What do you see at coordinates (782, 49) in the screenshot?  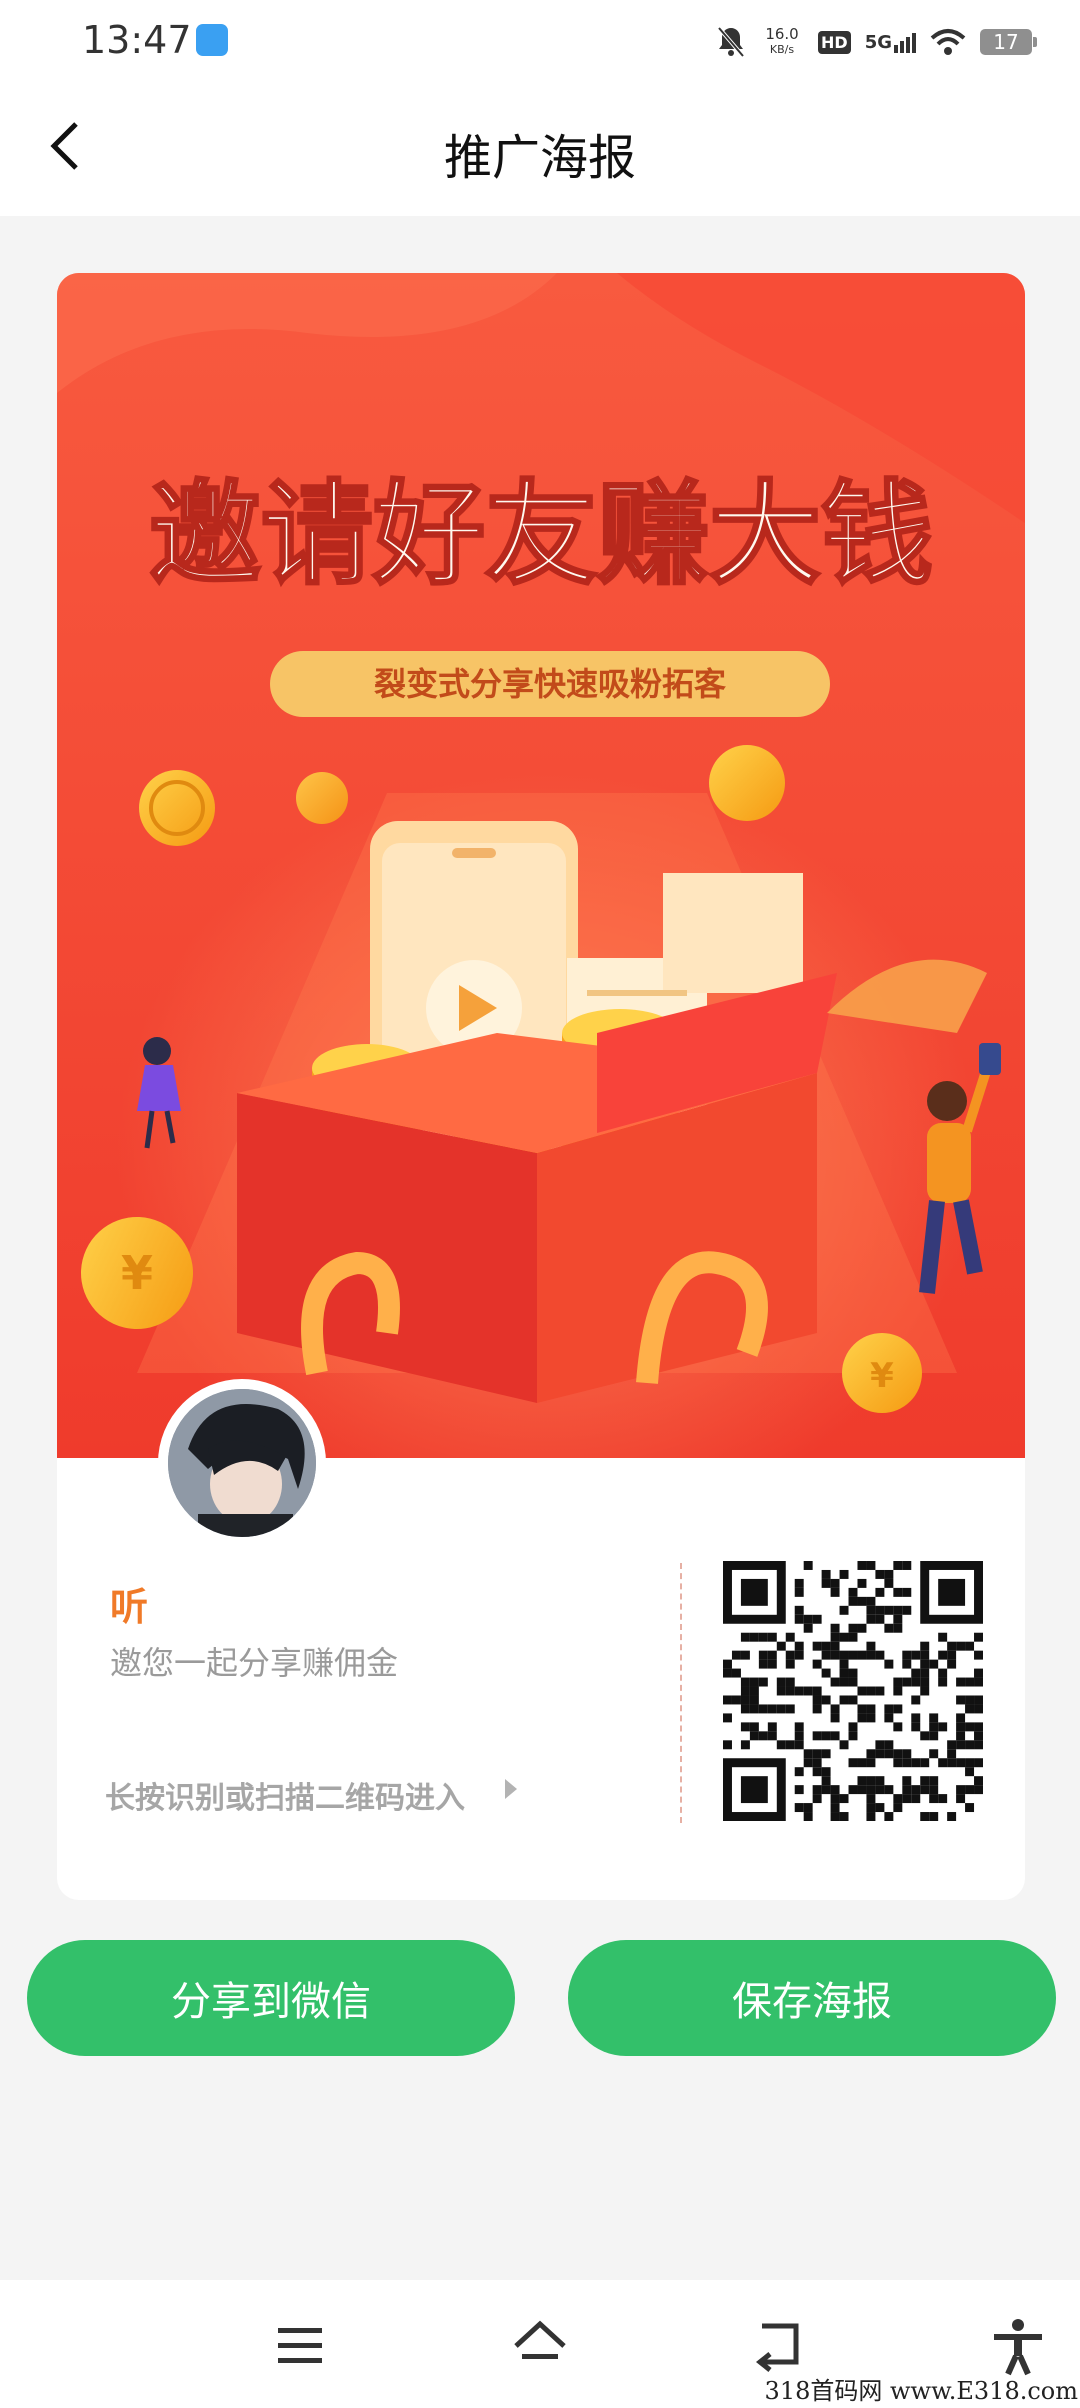 I see `network-speed-unit: KB/s` at bounding box center [782, 49].